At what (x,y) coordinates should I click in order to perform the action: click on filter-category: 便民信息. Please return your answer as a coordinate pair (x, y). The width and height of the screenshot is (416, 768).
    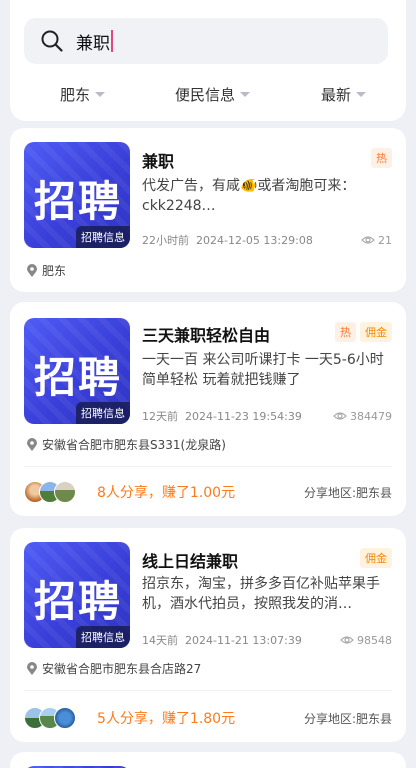
    Looking at the image, I should click on (213, 94).